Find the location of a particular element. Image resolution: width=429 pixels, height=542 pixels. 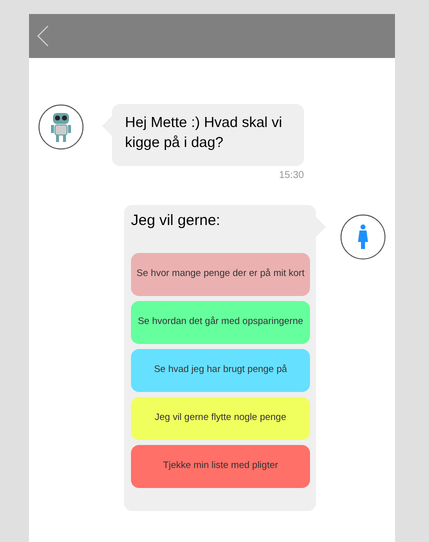

back-icon is located at coordinates (43, 36).